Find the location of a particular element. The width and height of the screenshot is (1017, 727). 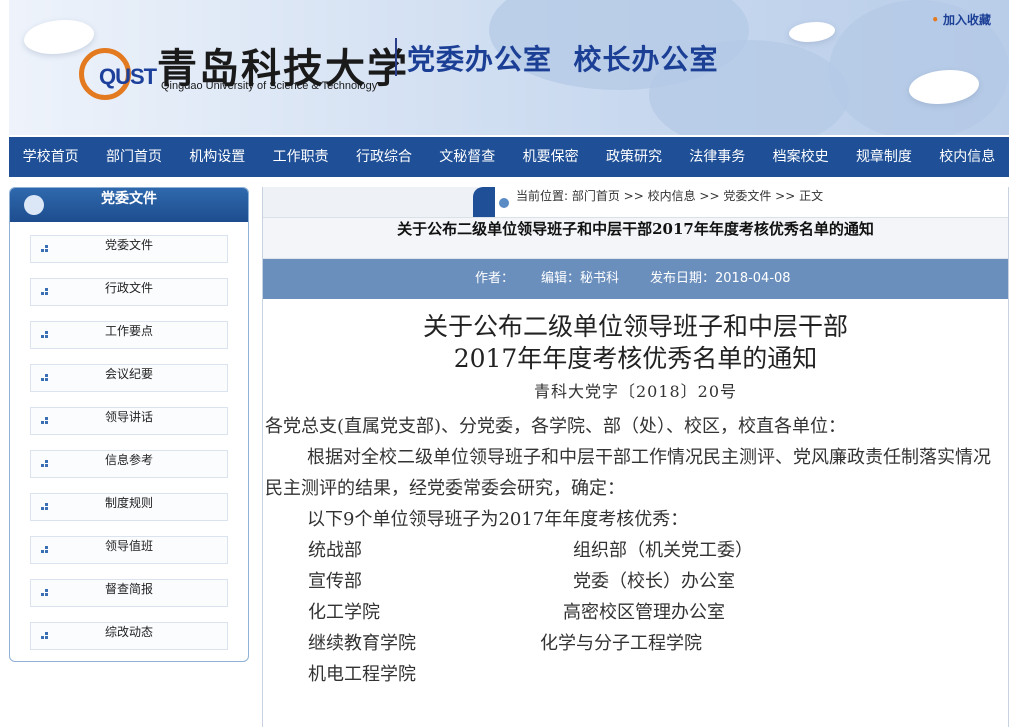

unit-name: 宣传部 is located at coordinates (335, 581).